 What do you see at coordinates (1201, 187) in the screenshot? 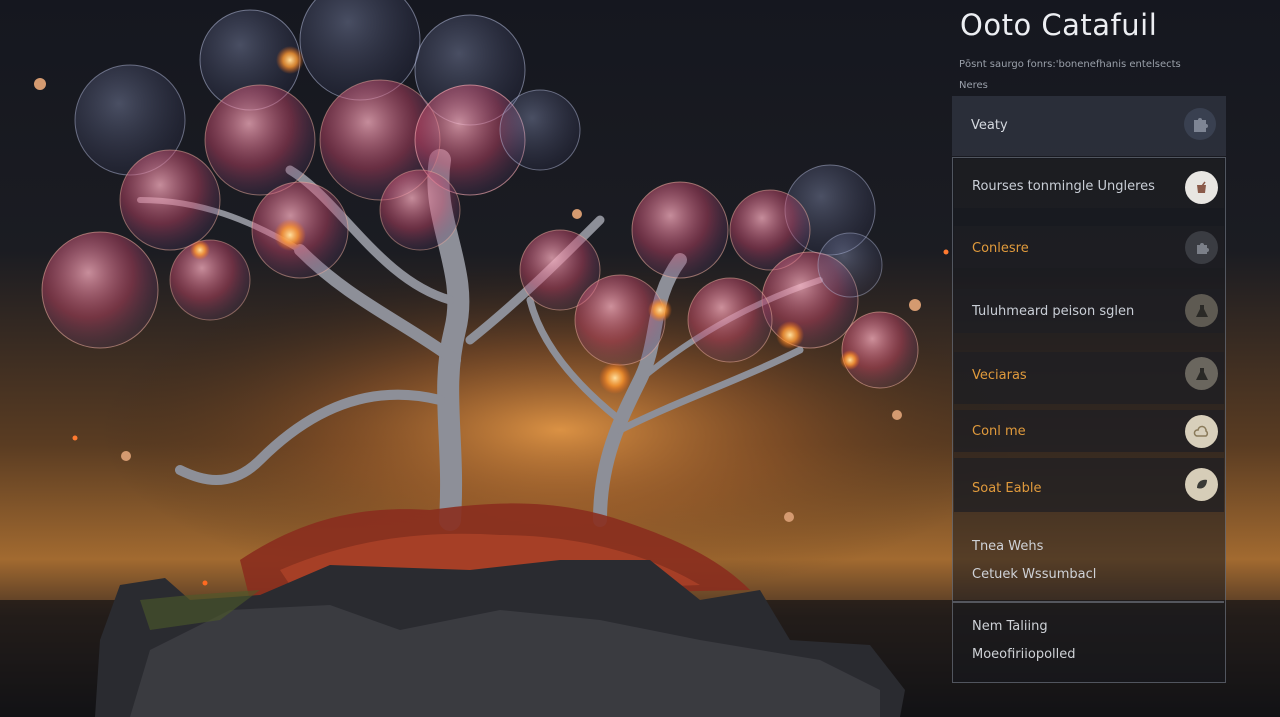
I see `cup-icon` at bounding box center [1201, 187].